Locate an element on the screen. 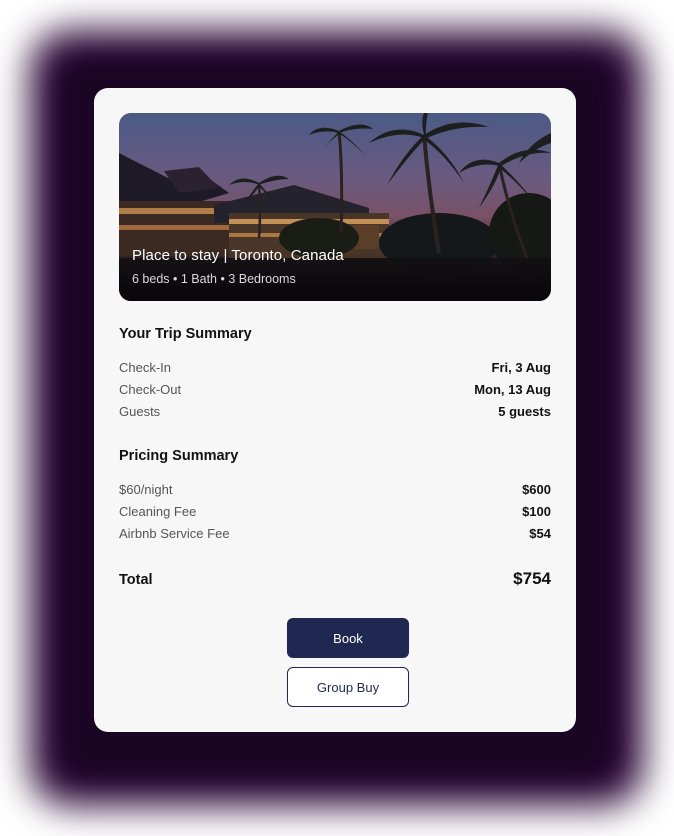  guests-value: 5 guests is located at coordinates (524, 411).